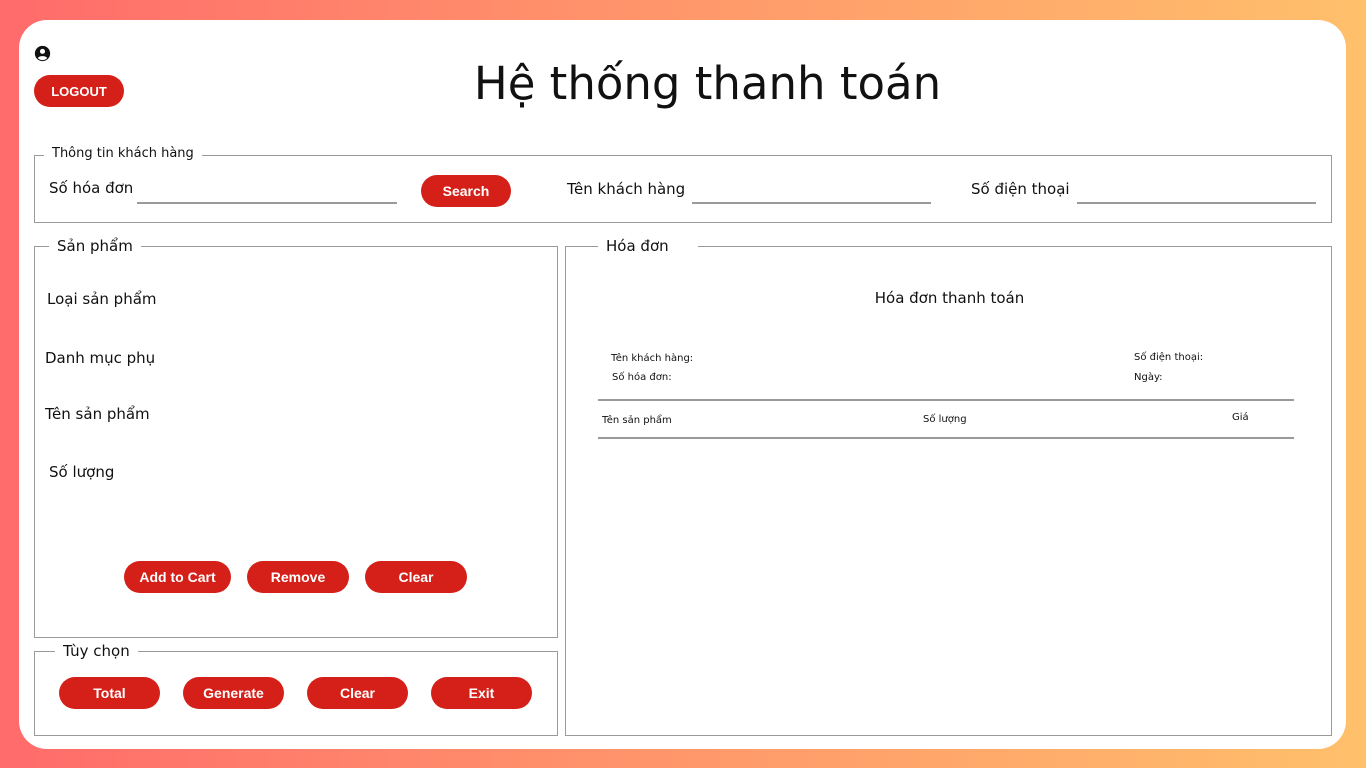 This screenshot has width=1366, height=768. Describe the element at coordinates (811, 187) in the screenshot. I see `customer-name-field` at that location.